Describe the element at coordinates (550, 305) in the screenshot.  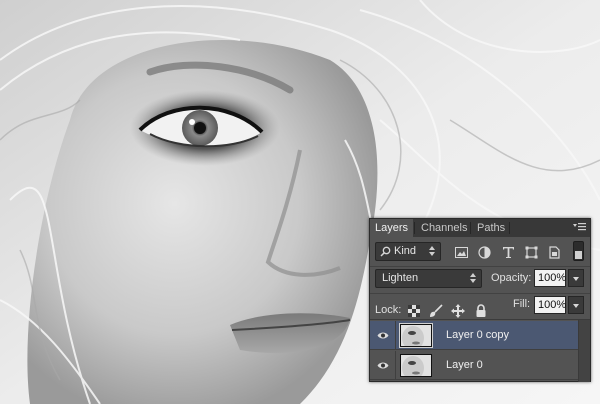
I see `fill-input: 100%` at that location.